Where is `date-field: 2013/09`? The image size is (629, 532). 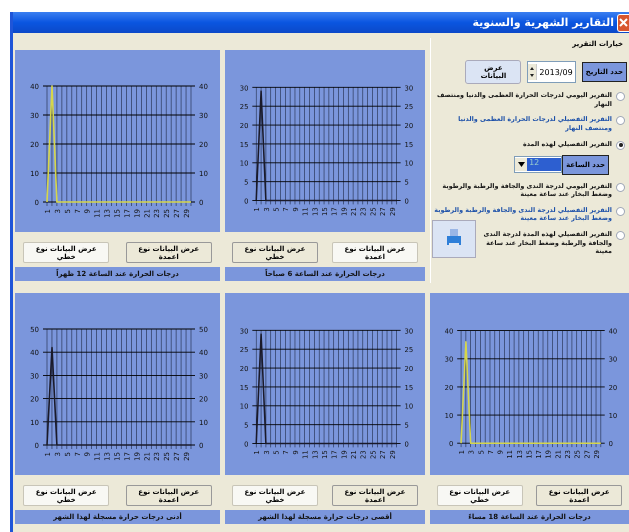
date-field: 2013/09 is located at coordinates (551, 72).